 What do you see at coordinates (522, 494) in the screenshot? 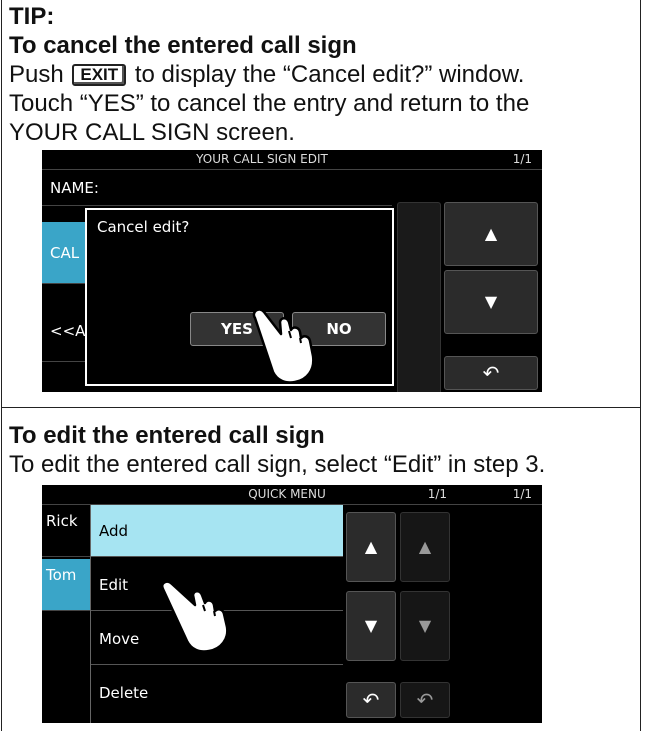
I see `screen2-page-behind: 1/1` at bounding box center [522, 494].